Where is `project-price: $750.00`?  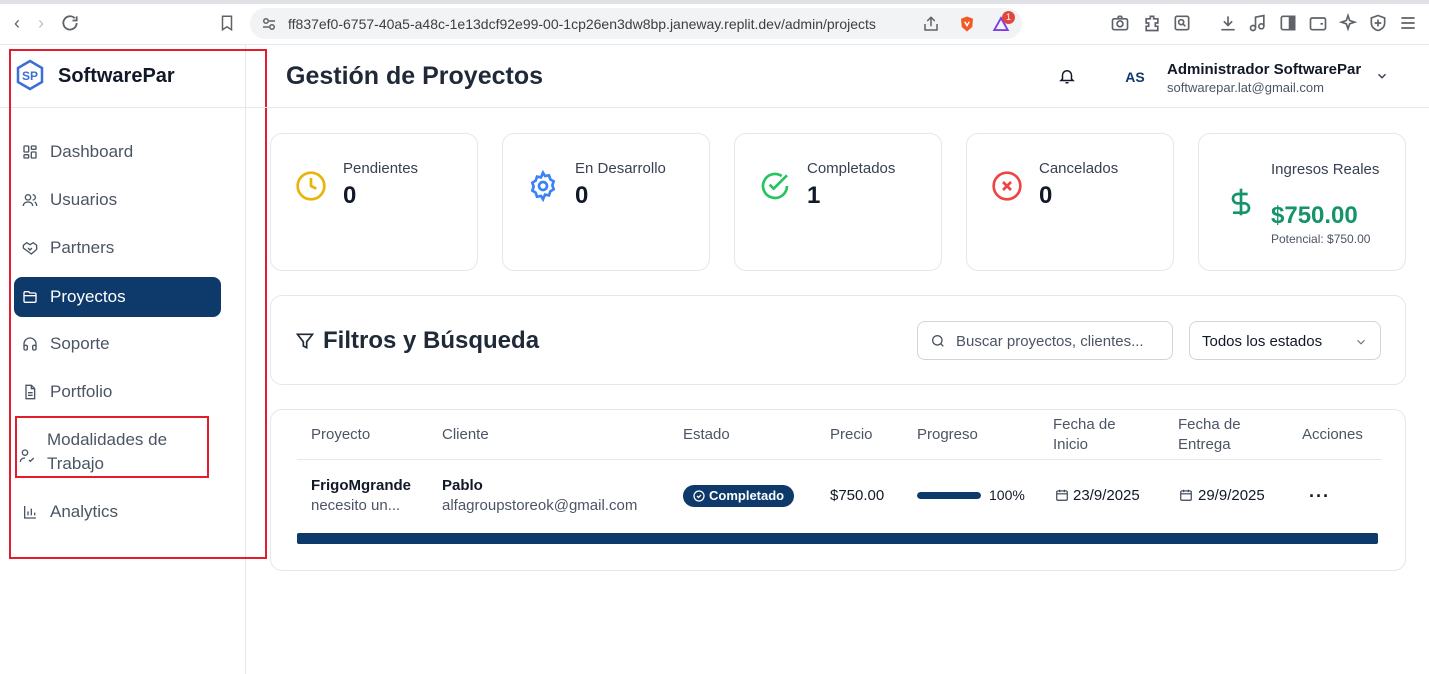
project-price: $750.00 is located at coordinates (857, 495).